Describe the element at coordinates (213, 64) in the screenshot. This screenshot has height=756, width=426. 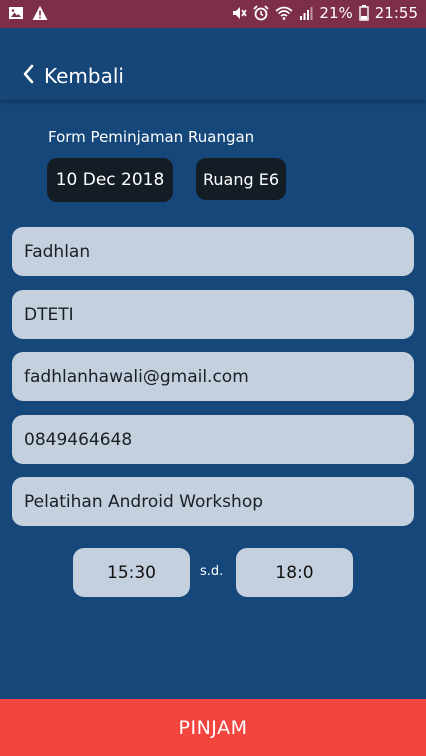
I see `top-app-bar: Kembali` at that location.